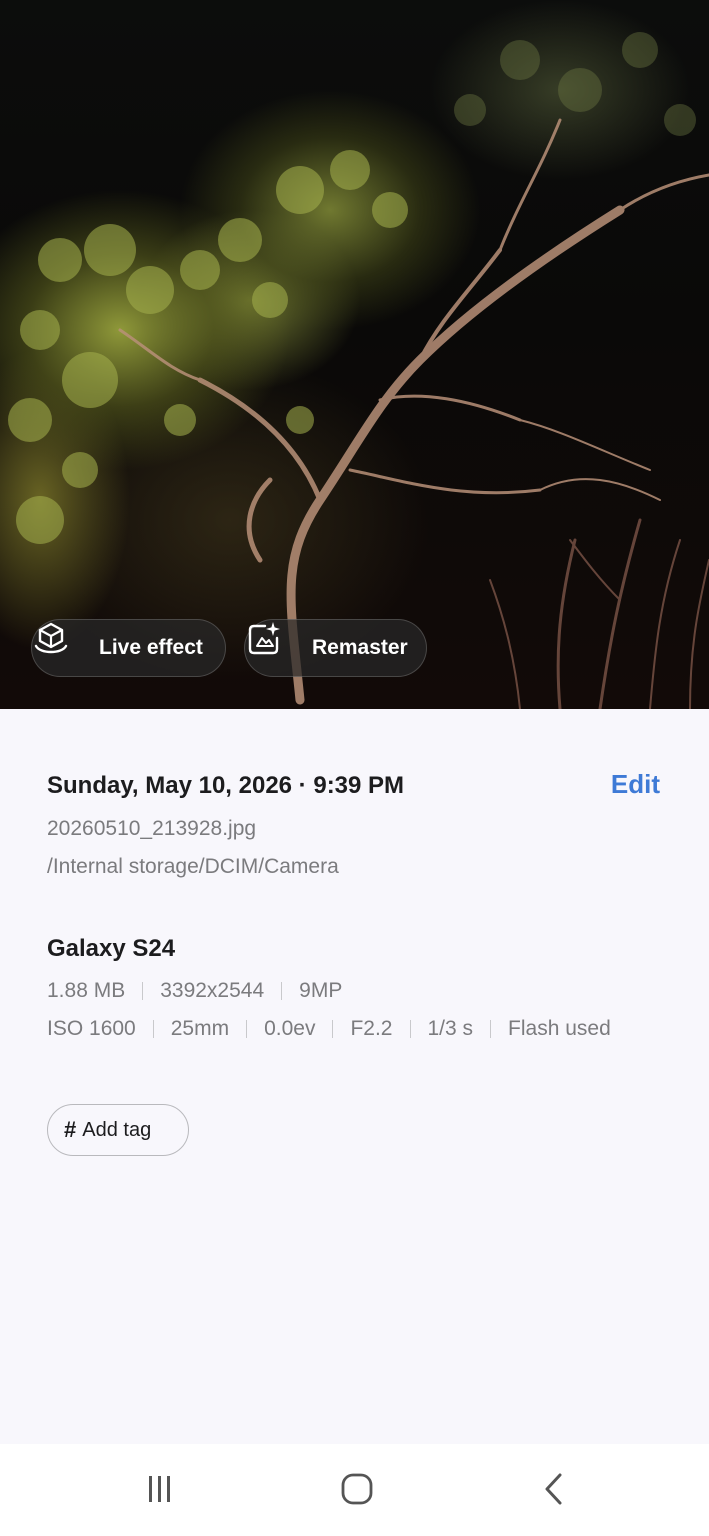 The height and width of the screenshot is (1536, 709). Describe the element at coordinates (70, 1129) in the screenshot. I see `hashtag-icon: #` at that location.